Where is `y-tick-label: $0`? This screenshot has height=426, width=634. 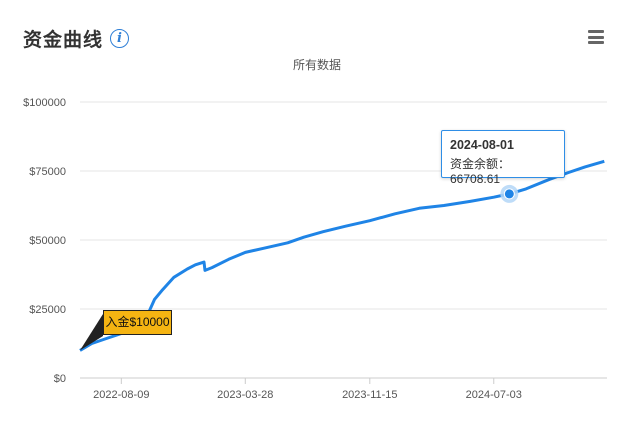 y-tick-label: $0 is located at coordinates (60, 379).